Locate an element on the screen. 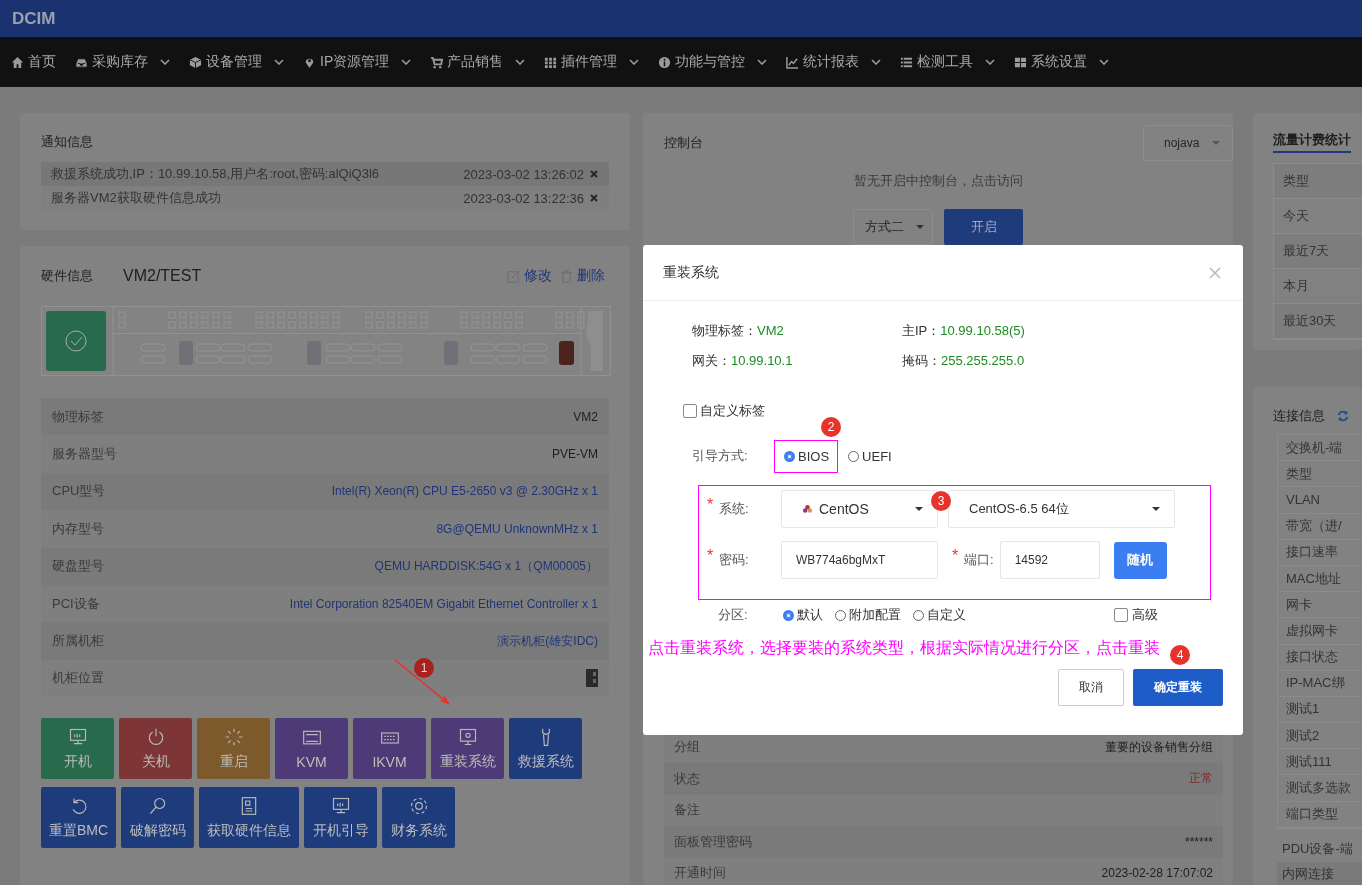 Image resolution: width=1362 pixels, height=885 pixels. refresh-icon is located at coordinates (1343, 416).